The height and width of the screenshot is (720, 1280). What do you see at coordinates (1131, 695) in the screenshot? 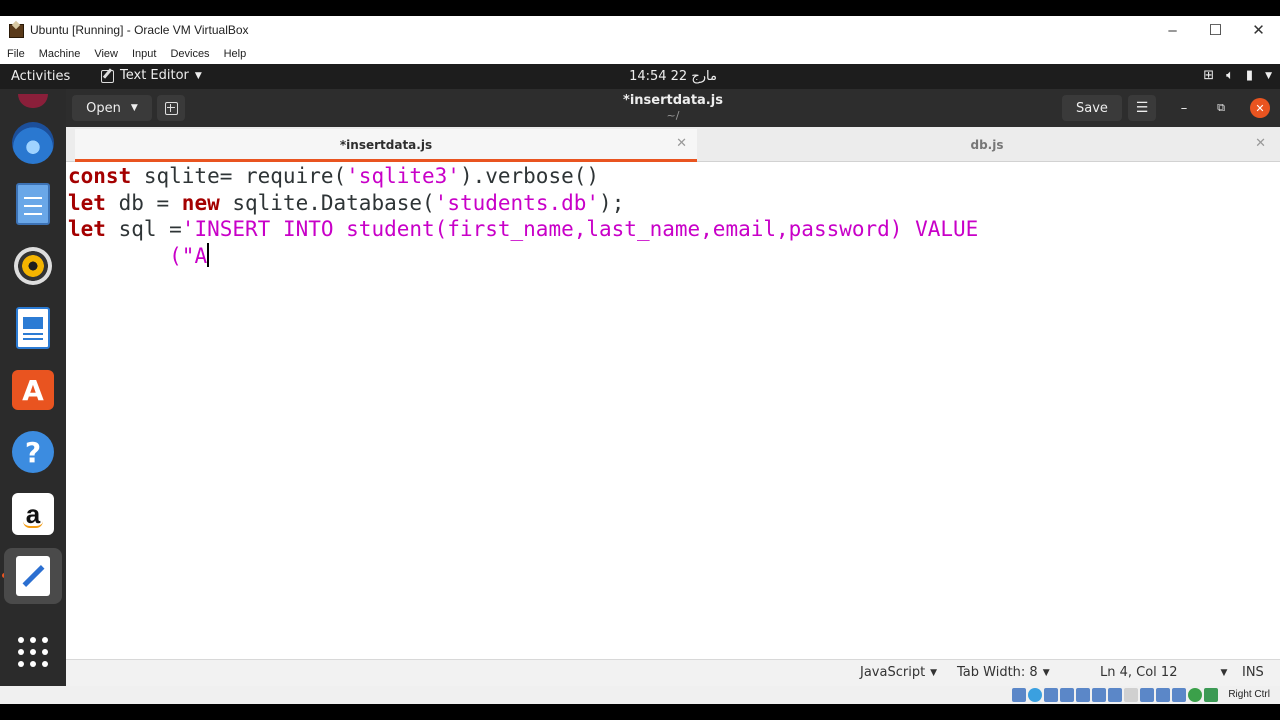
I see `recording-icon` at bounding box center [1131, 695].